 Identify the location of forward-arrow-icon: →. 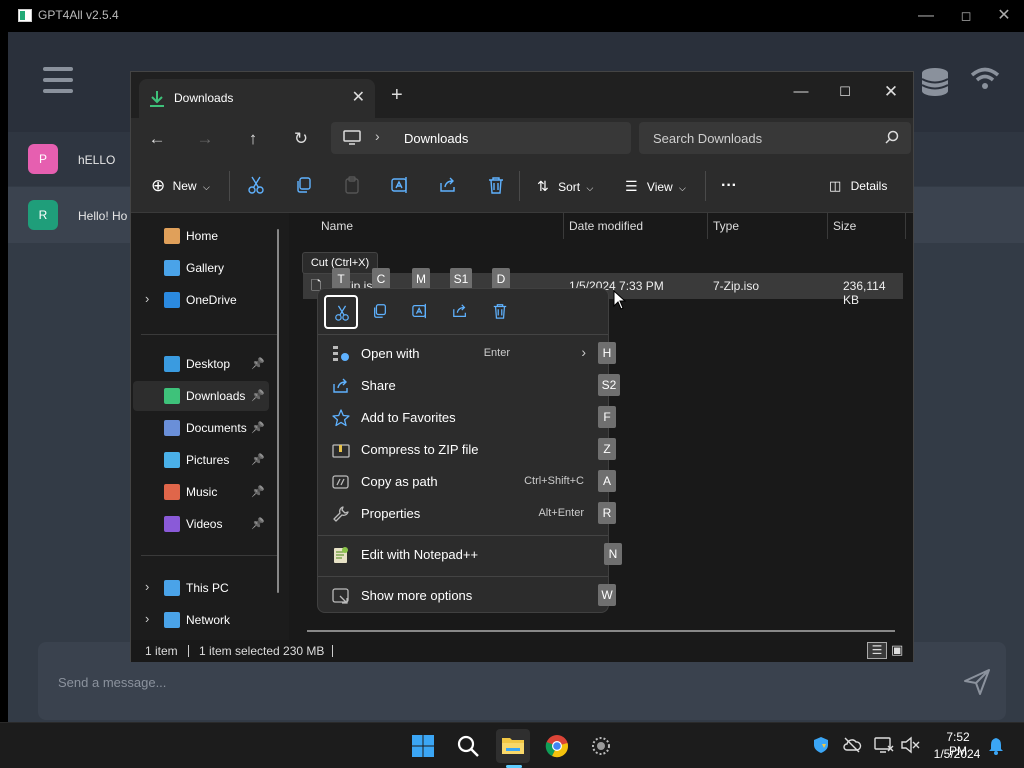
(205, 139).